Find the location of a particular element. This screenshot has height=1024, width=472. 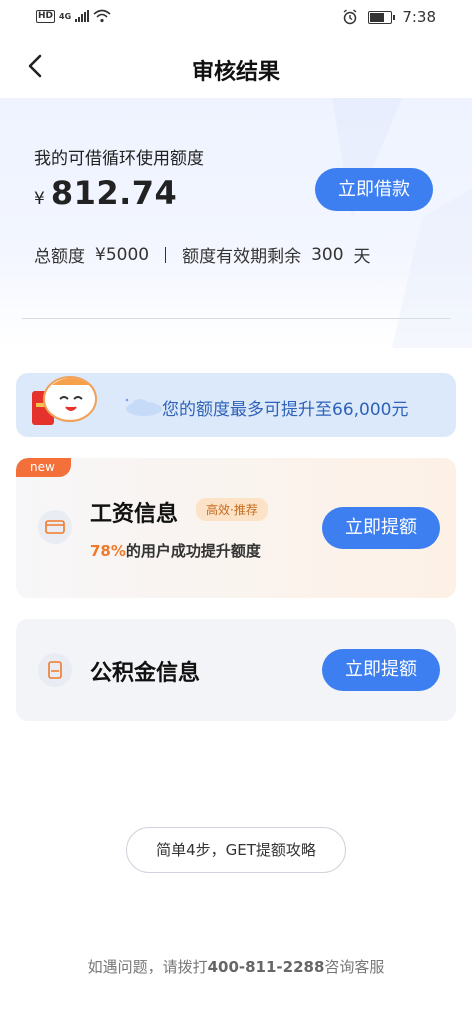

total-value: ¥5000 is located at coordinates (122, 254).